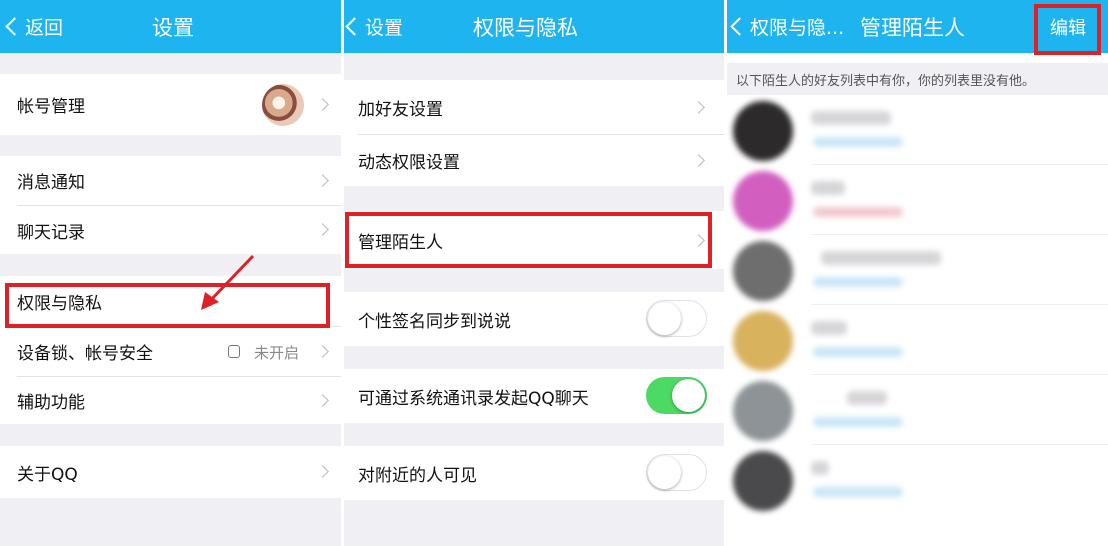 Image resolution: width=1108 pixels, height=546 pixels. What do you see at coordinates (228, 282) in the screenshot?
I see `pointer-arrow-icon` at bounding box center [228, 282].